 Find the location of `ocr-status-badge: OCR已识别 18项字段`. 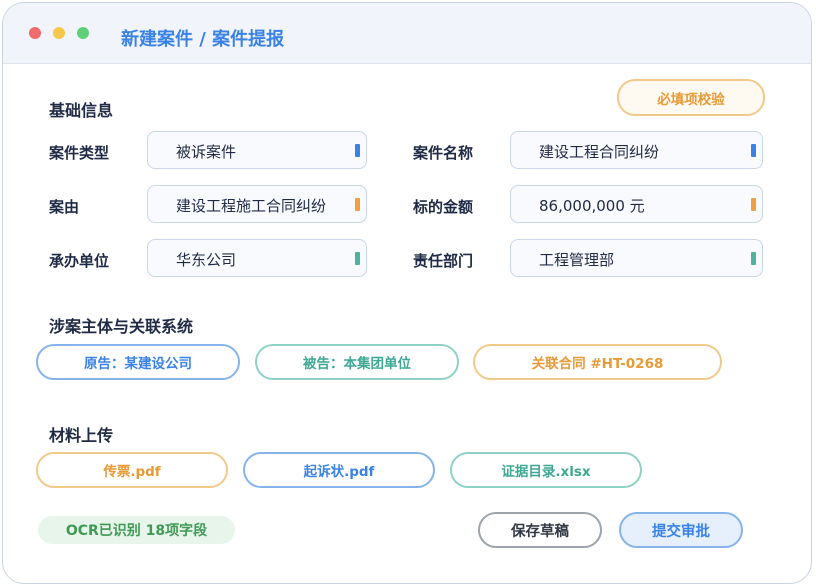

ocr-status-badge: OCR已识别 18项字段 is located at coordinates (136, 530).